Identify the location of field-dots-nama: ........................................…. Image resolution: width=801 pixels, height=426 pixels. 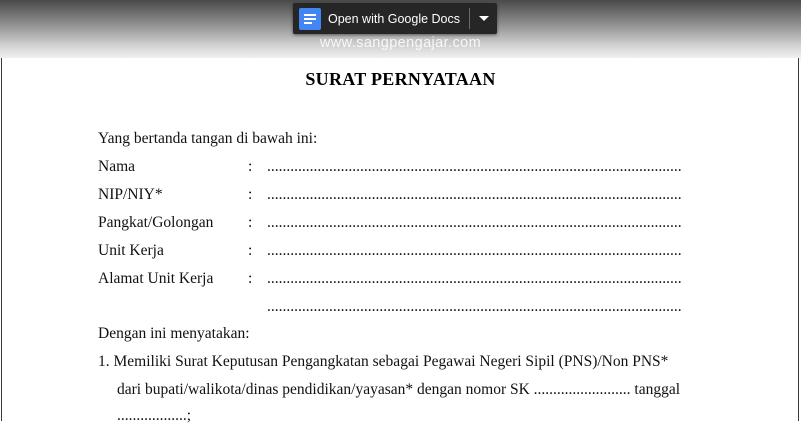
(474, 166).